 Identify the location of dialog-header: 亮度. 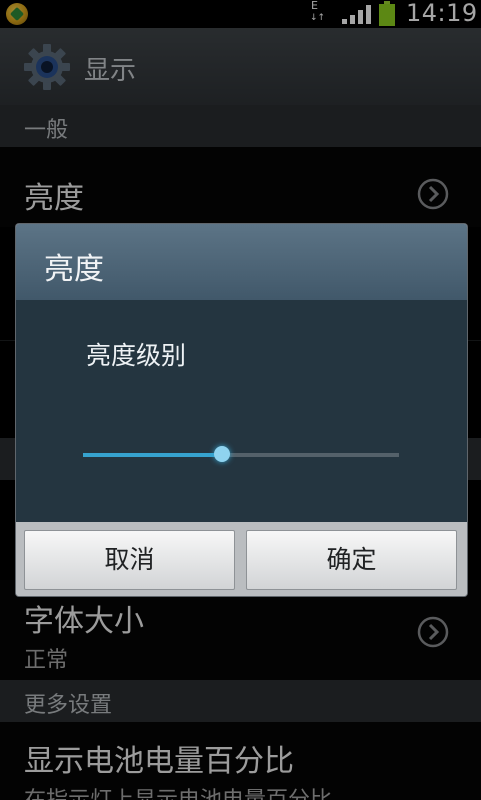
(241, 262).